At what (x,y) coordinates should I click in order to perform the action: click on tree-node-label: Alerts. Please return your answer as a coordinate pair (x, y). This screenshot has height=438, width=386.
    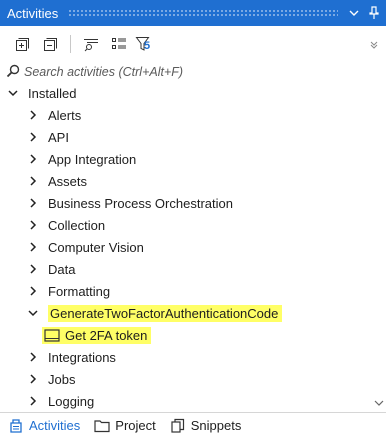
    Looking at the image, I should click on (65, 115).